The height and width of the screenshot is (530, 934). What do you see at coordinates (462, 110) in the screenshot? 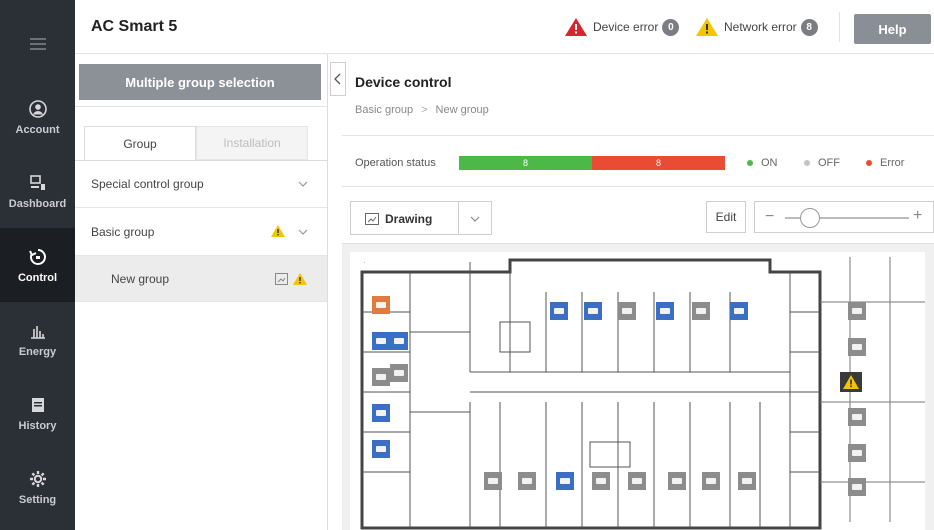
I see `breadcrumb-item: New group` at bounding box center [462, 110].